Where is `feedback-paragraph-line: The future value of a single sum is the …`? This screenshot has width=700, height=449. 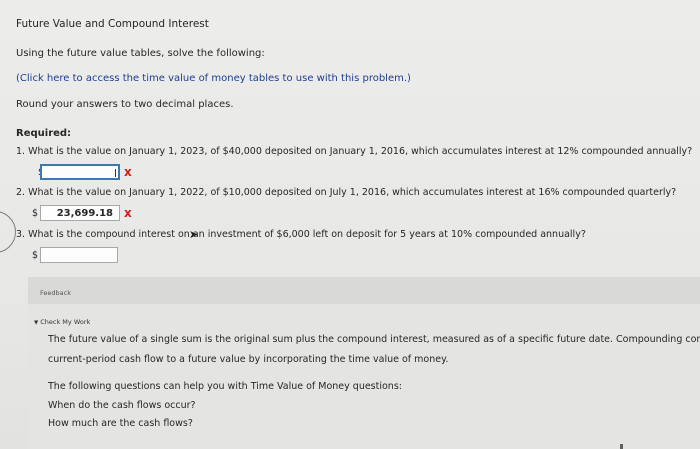
feedback-paragraph-line: The future value of a single sum is the … is located at coordinates (374, 339).